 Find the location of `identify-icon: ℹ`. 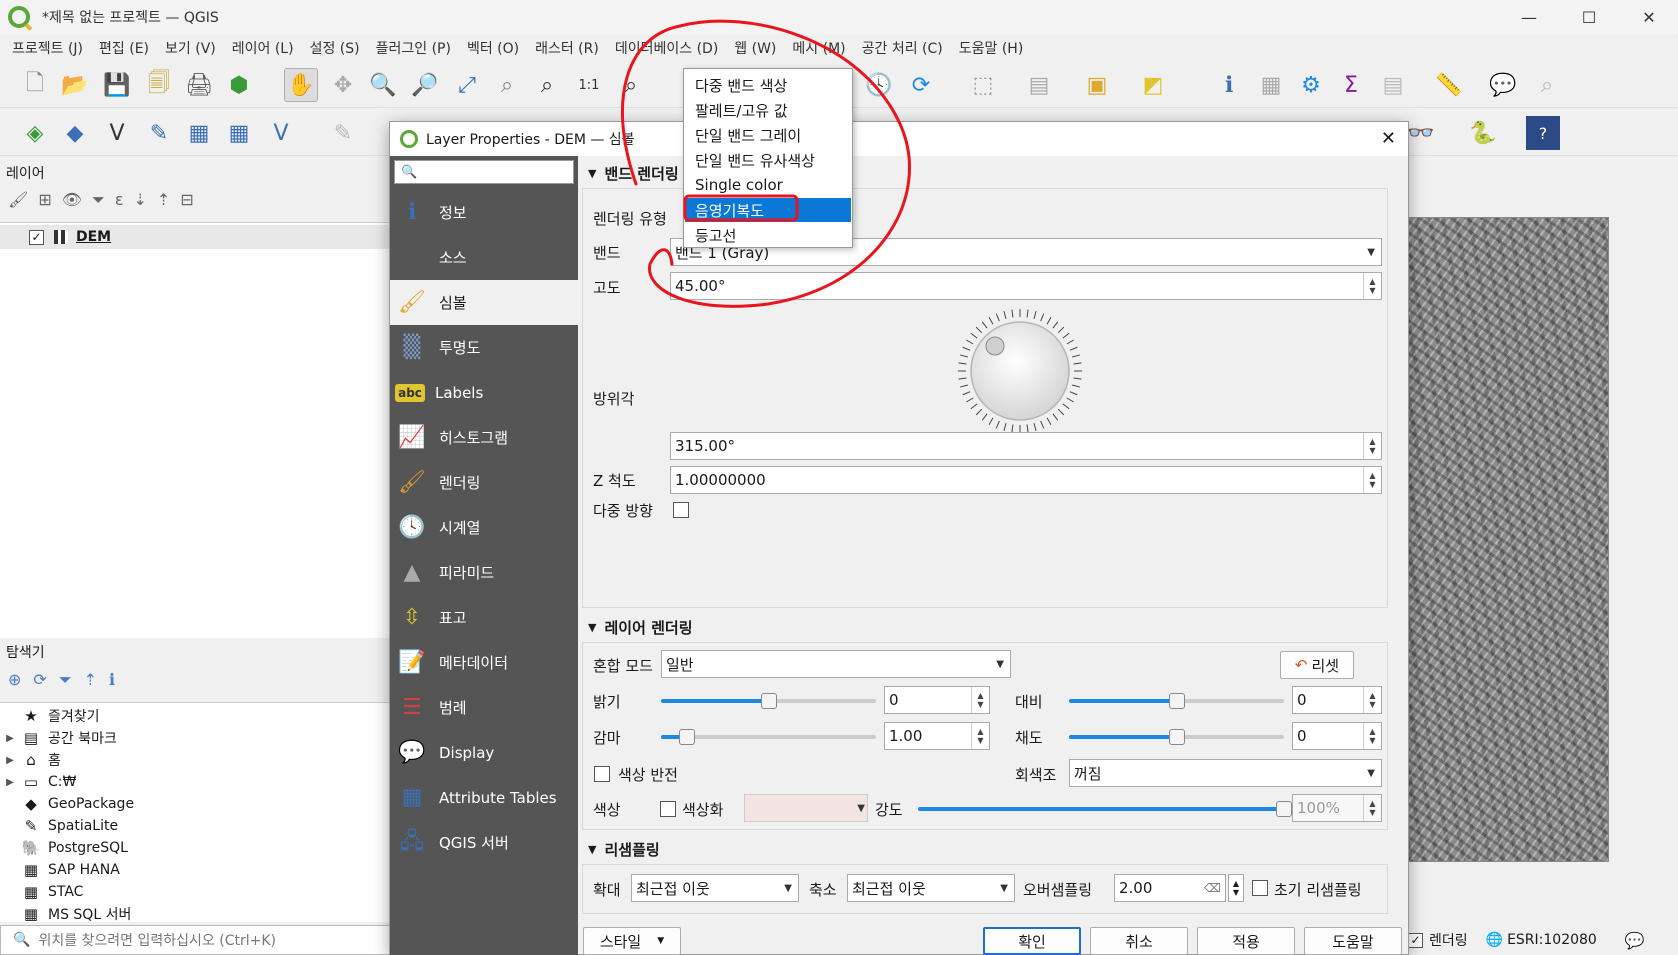

identify-icon: ℹ is located at coordinates (1229, 85).